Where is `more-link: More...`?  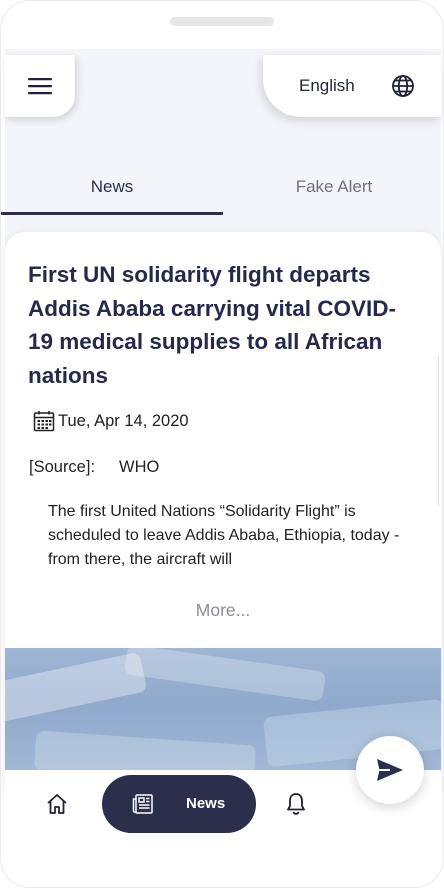 more-link: More... is located at coordinates (223, 610).